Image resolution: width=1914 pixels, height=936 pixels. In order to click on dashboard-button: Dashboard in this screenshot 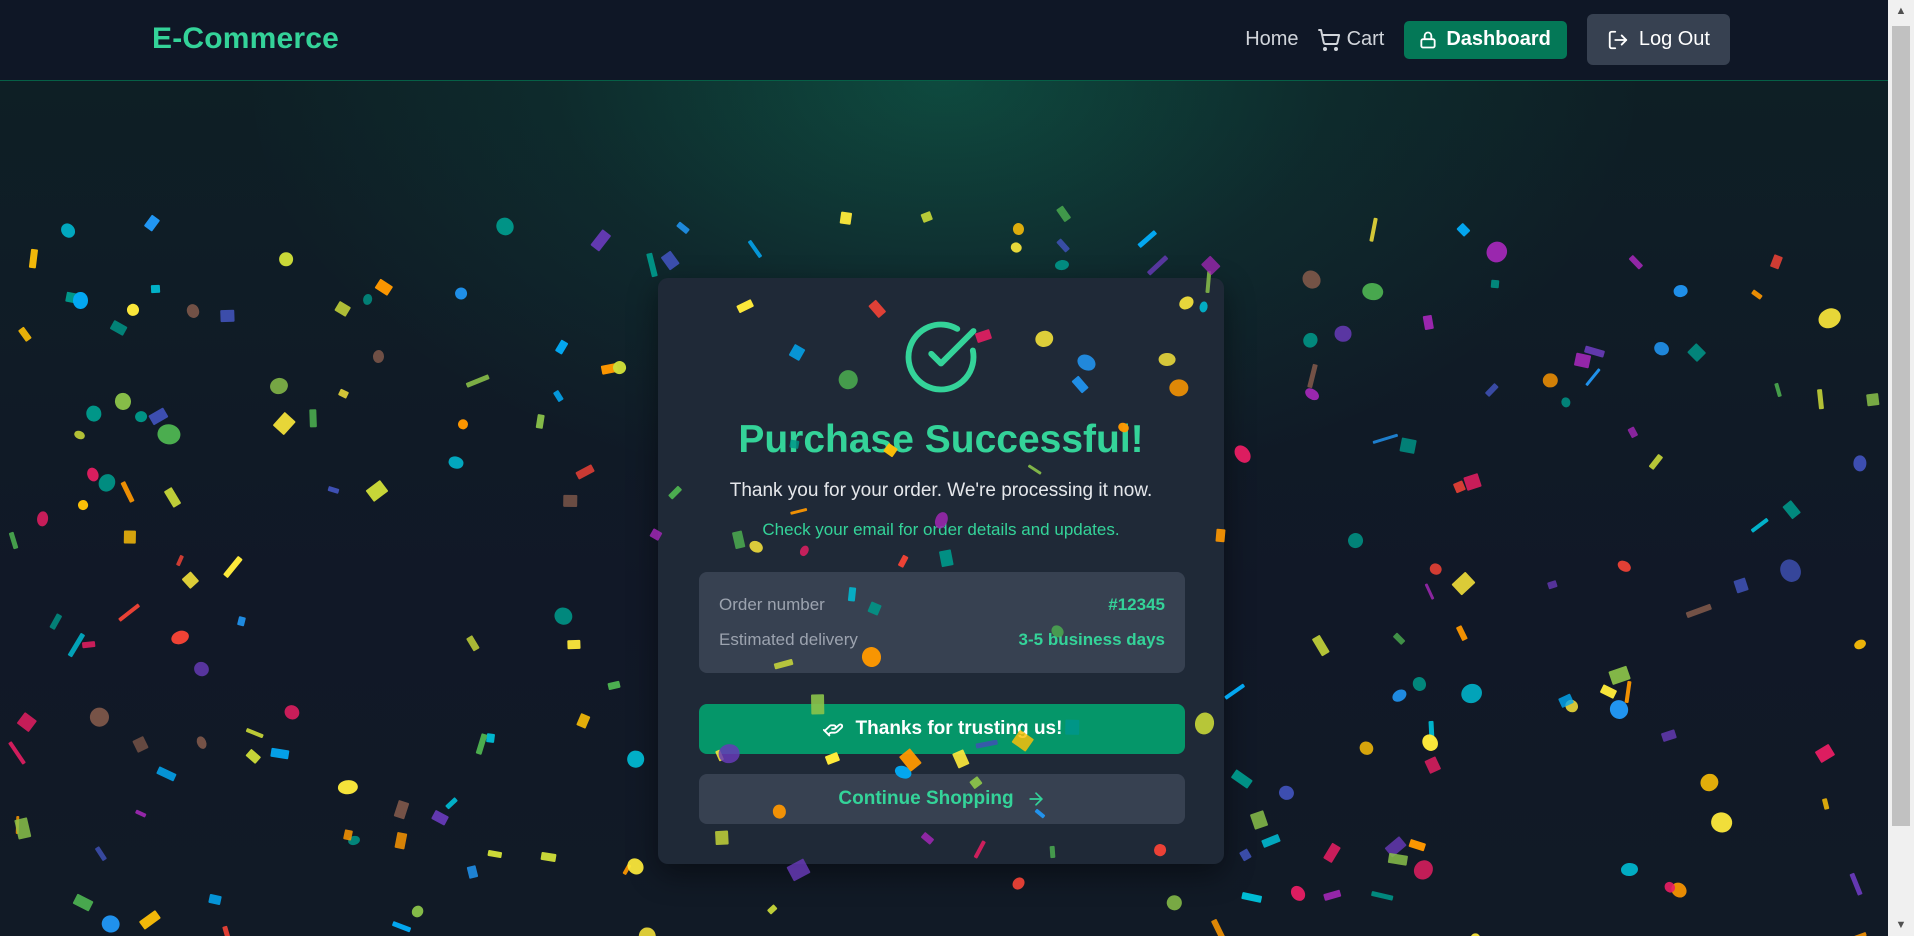, I will do `click(1485, 39)`.